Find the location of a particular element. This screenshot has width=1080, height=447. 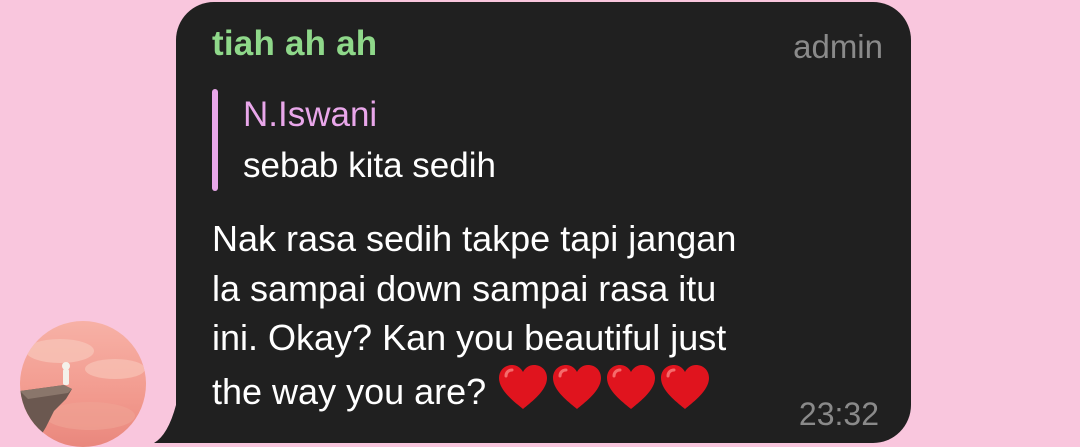

message-line-text: the way you are? is located at coordinates (349, 391).